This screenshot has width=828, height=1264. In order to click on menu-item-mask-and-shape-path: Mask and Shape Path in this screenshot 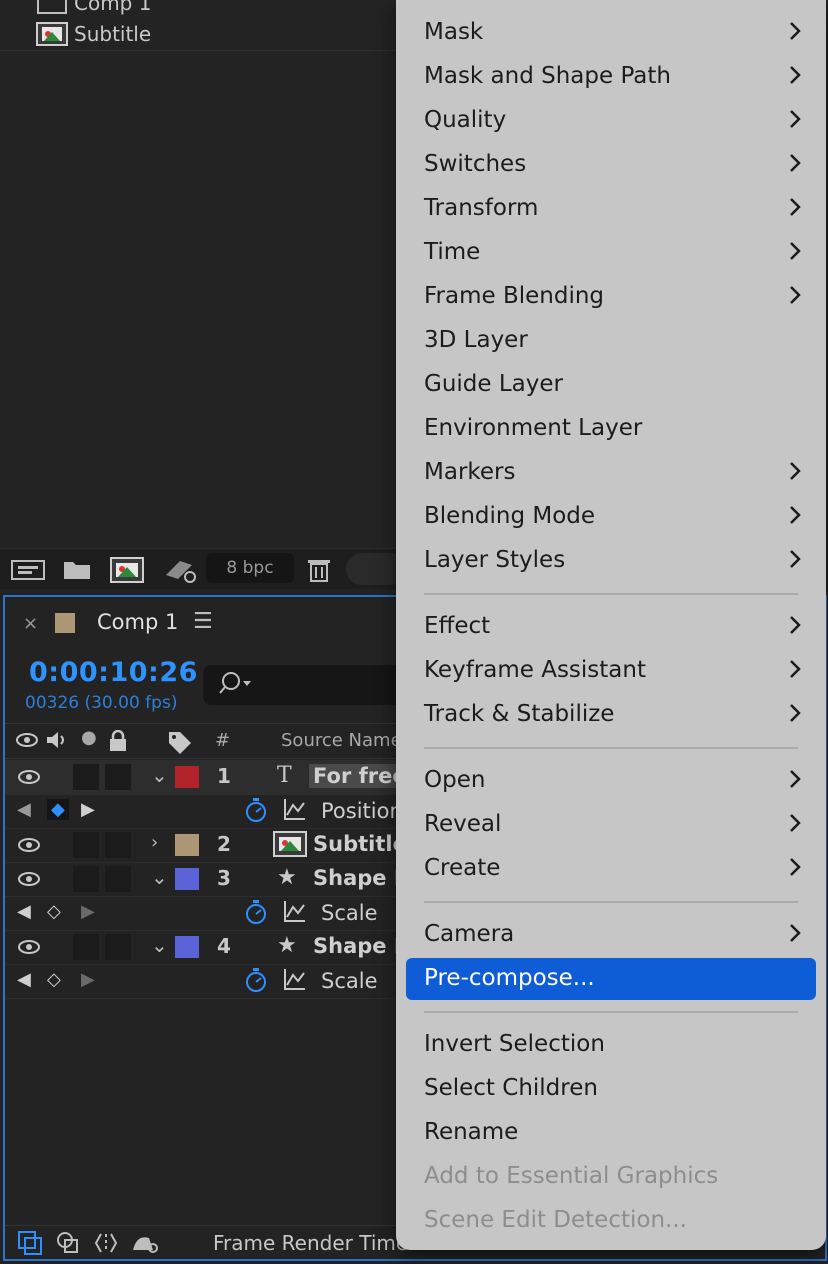, I will do `click(611, 77)`.